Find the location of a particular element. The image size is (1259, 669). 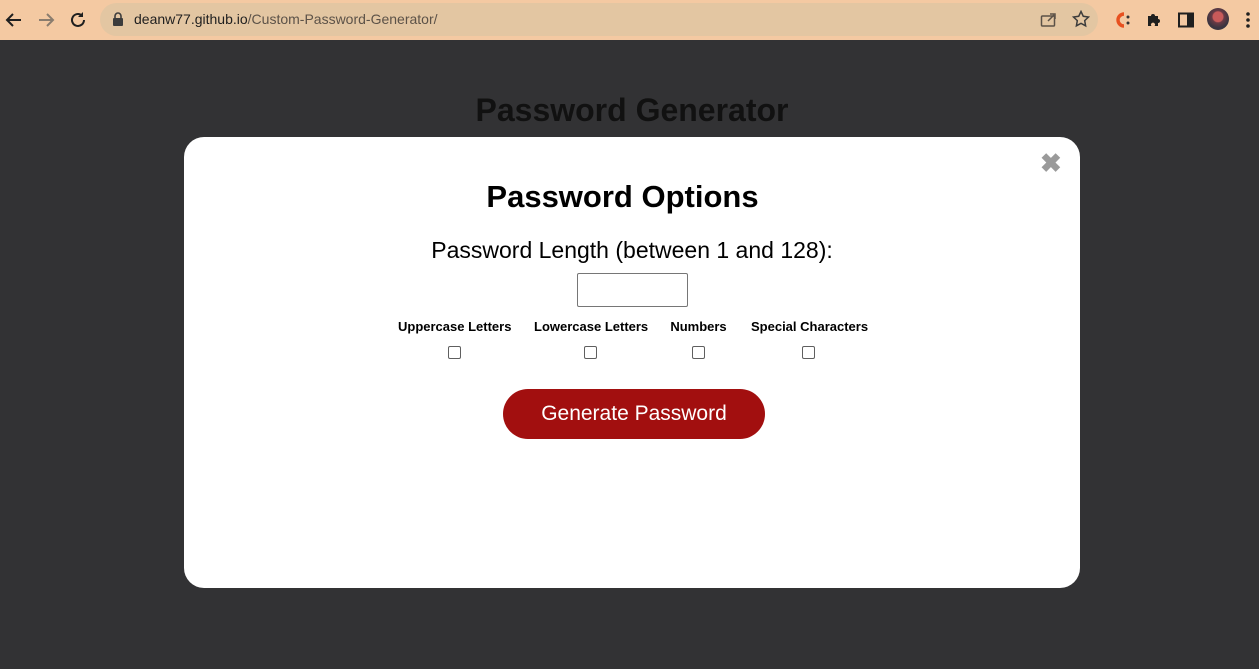

page-title: Password Generator is located at coordinates (632, 110).